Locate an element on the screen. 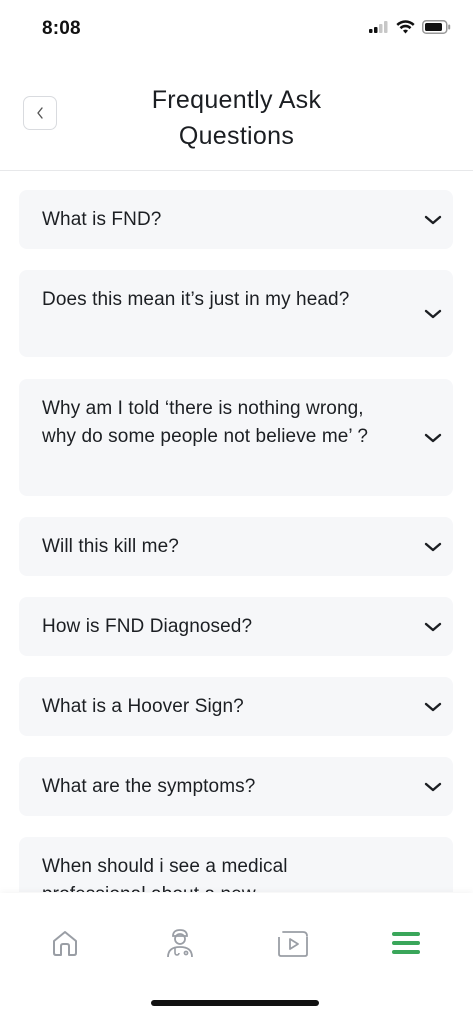 The image size is (473, 1024). faq-item-kill-me: Will this kill me? is located at coordinates (236, 546).